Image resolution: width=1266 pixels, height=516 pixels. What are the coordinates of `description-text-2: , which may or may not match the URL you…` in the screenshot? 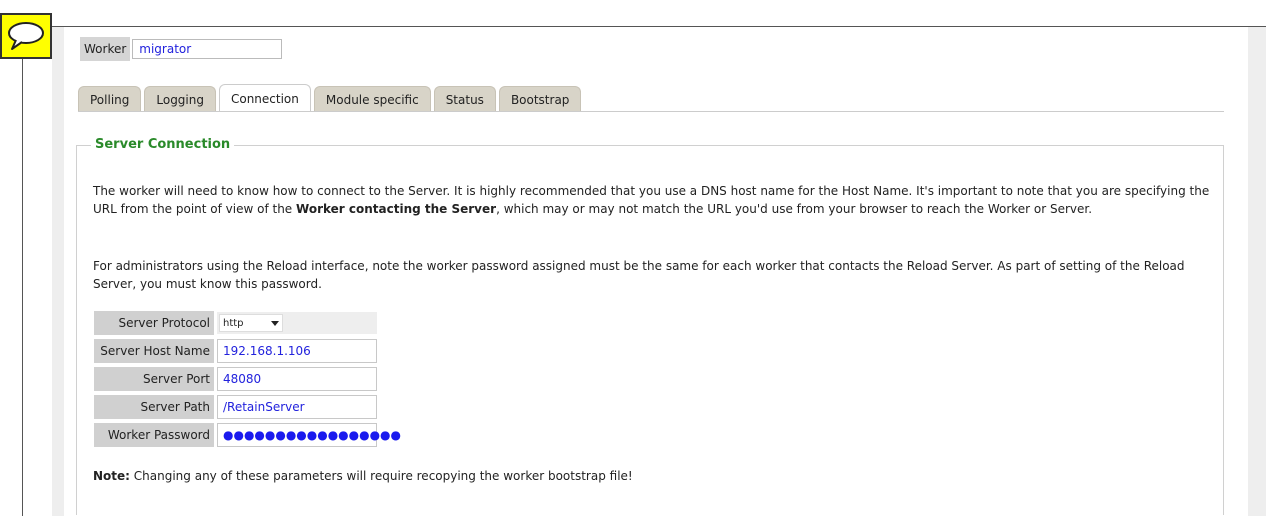 It's located at (794, 209).